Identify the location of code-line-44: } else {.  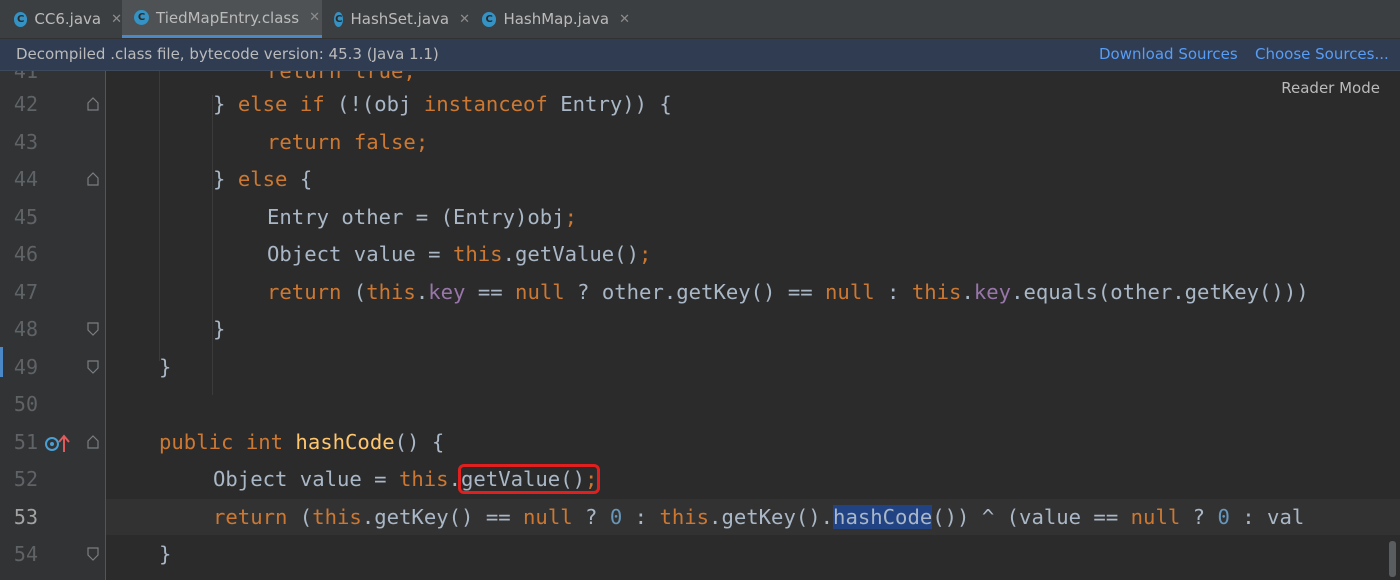
(753, 179).